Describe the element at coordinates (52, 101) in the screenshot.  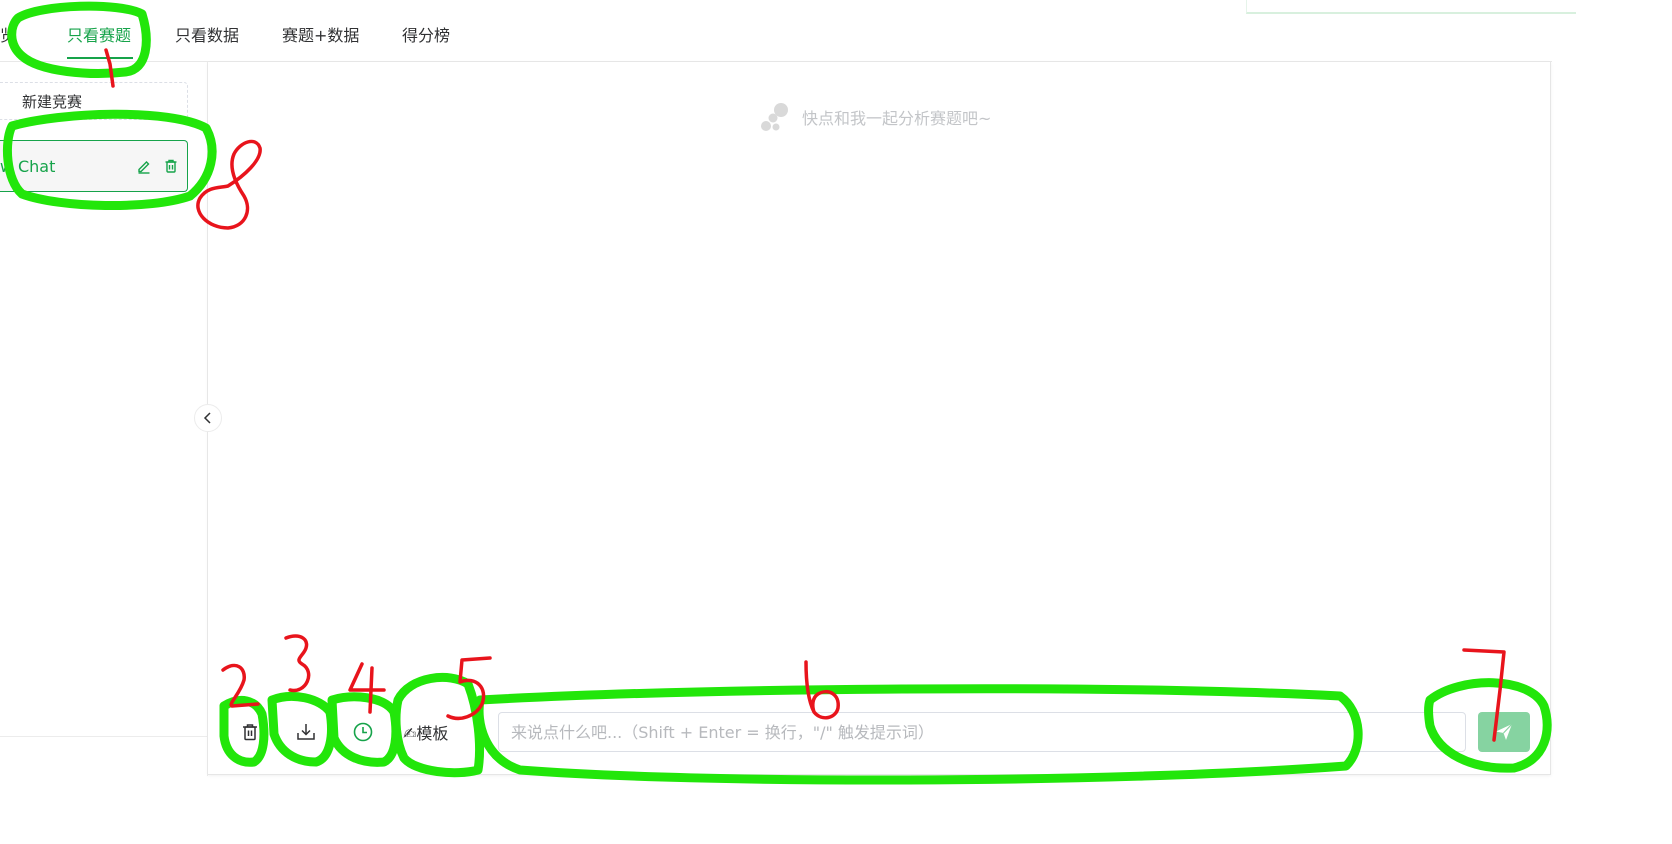
I see `new-competition-label: 新建竞赛` at that location.